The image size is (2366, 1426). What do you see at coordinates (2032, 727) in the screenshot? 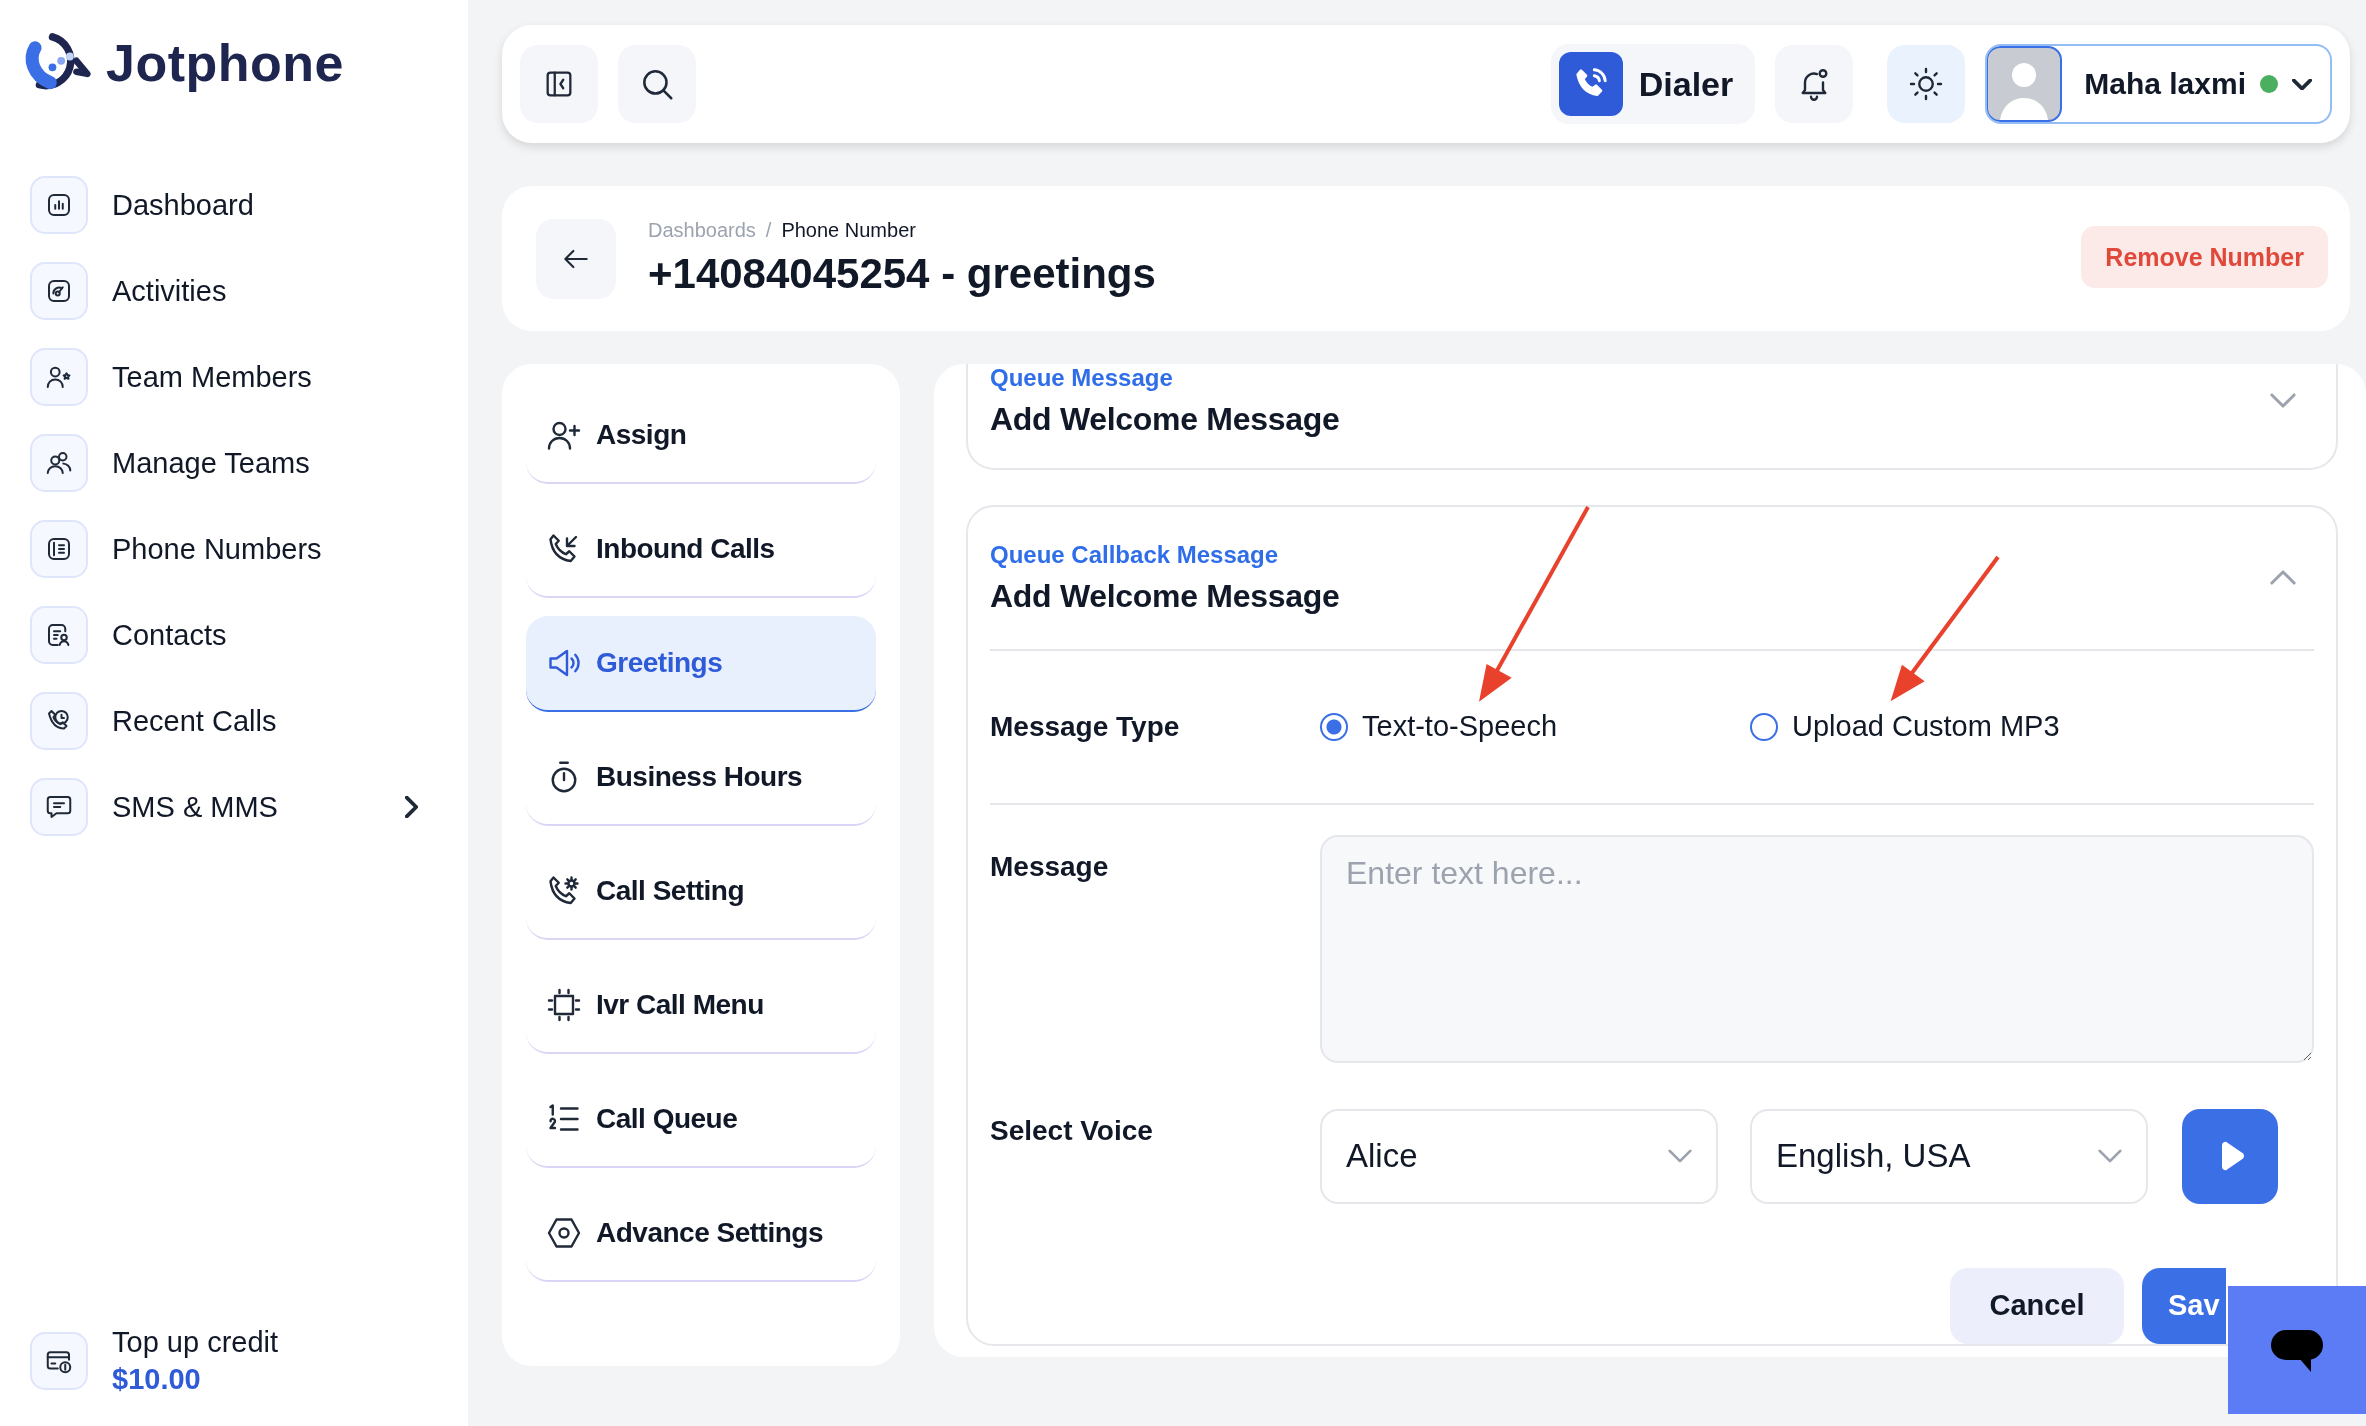
I see `radio-option: Upload Custom MP3` at bounding box center [2032, 727].